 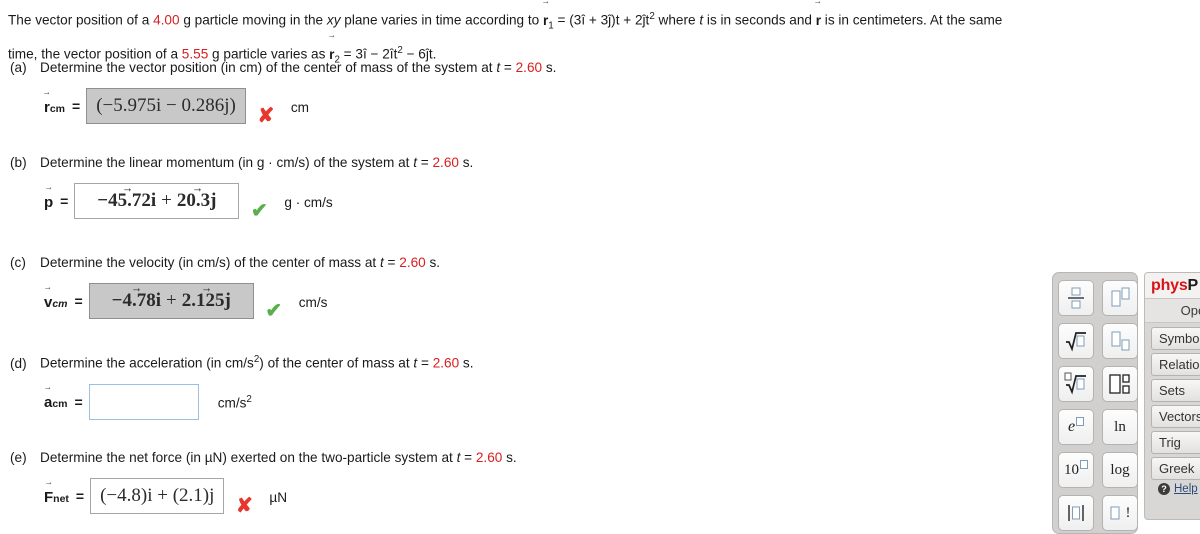 What do you see at coordinates (1172, 311) in the screenshot?
I see `physpad-operations-tab: Operati` at bounding box center [1172, 311].